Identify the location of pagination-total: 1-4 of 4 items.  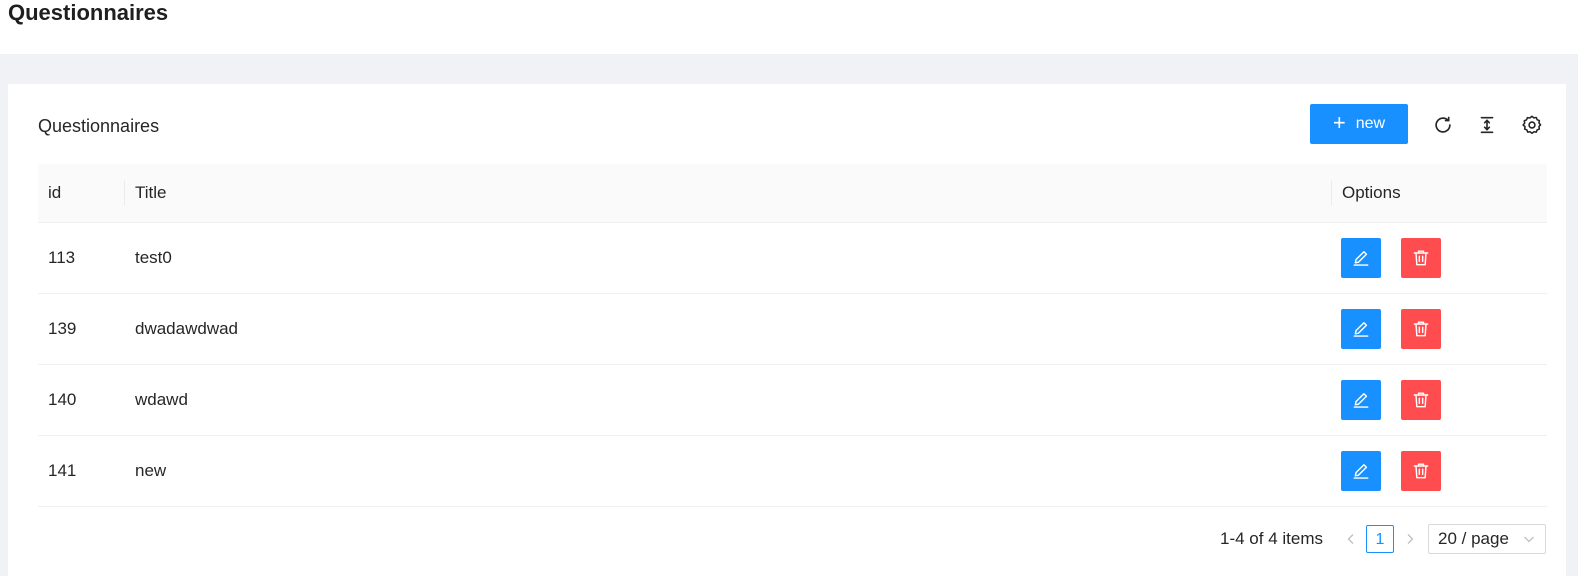
(1271, 538).